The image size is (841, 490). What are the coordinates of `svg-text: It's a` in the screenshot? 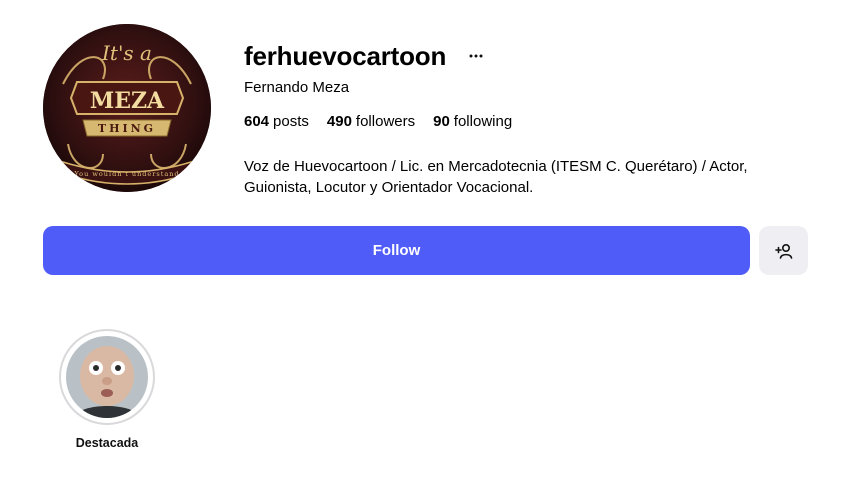 It's located at (126, 53).